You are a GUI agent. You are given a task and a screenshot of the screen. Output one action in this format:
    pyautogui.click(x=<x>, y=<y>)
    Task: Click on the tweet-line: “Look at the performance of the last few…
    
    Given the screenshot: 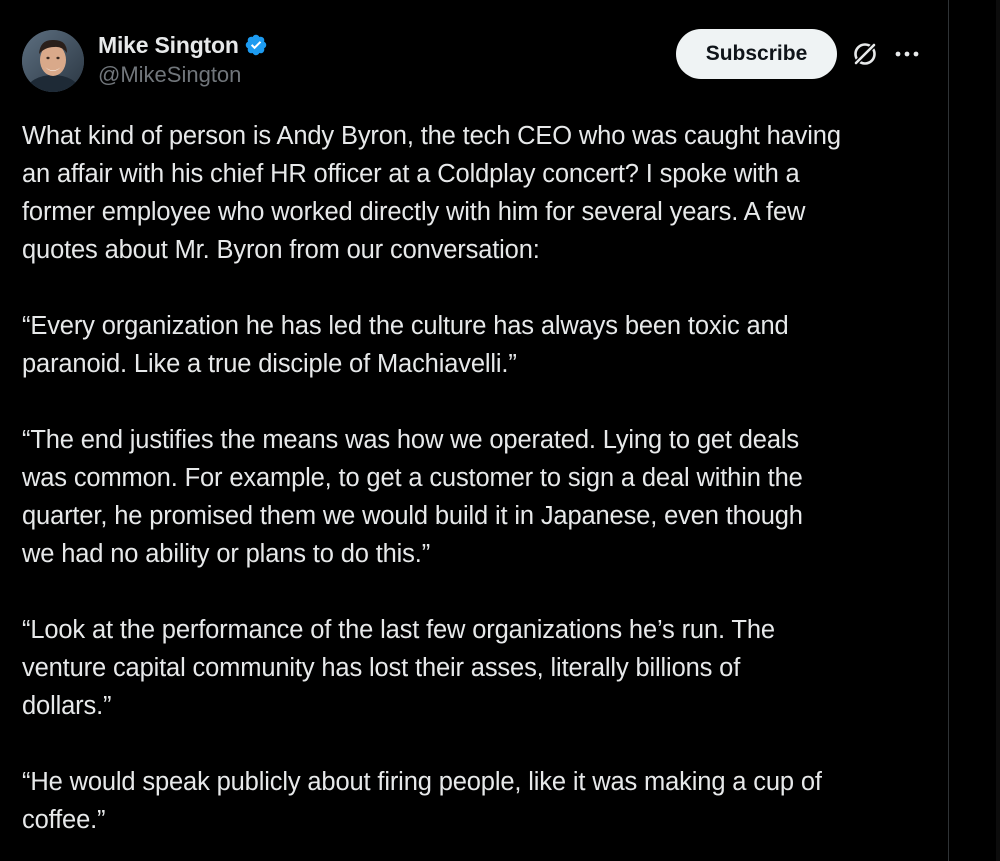 What is the action you would take?
    pyautogui.click(x=398, y=630)
    